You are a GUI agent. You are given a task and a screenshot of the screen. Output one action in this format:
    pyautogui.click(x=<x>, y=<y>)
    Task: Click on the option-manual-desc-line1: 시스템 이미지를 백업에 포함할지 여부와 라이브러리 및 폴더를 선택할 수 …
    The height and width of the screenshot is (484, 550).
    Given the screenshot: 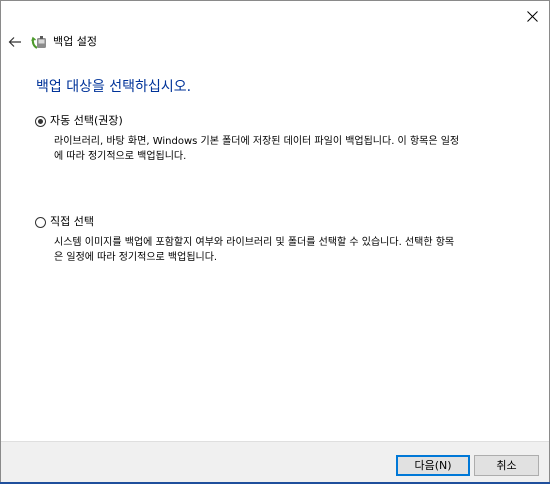 What is the action you would take?
    pyautogui.click(x=254, y=242)
    